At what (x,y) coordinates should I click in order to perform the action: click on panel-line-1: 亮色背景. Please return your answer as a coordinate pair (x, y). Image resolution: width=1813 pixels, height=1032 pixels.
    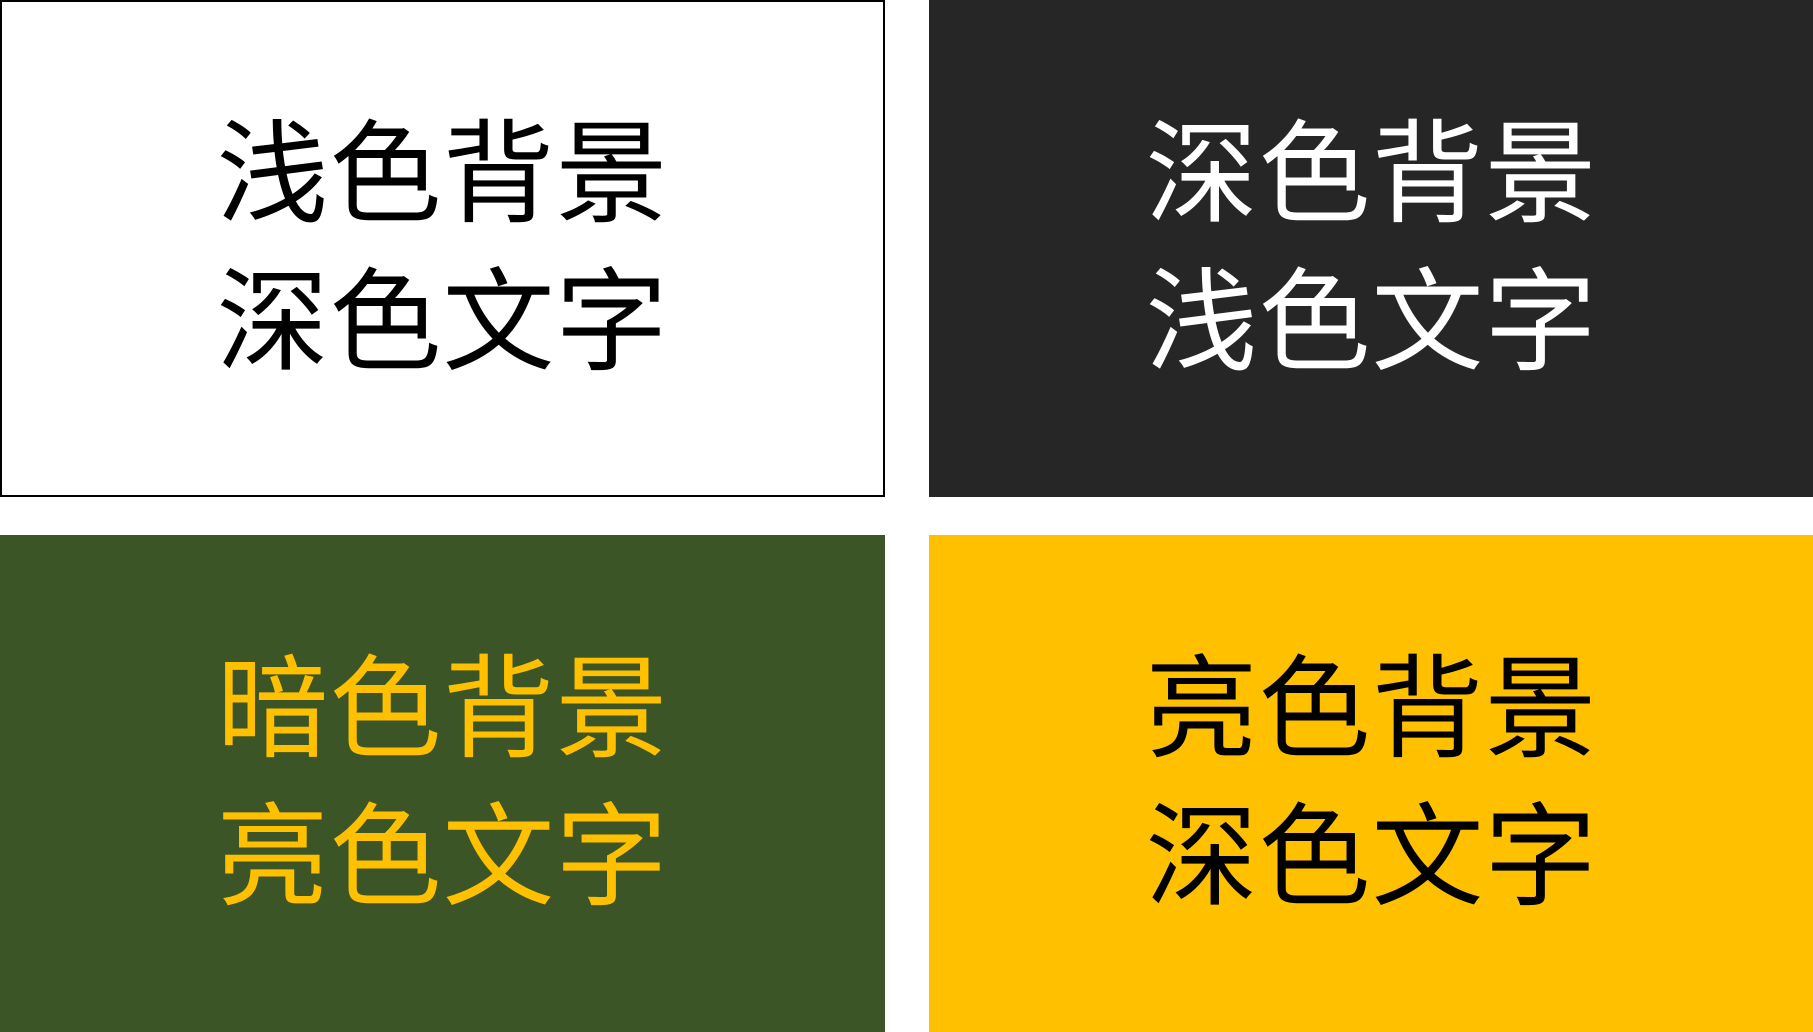
    Looking at the image, I should click on (1371, 709).